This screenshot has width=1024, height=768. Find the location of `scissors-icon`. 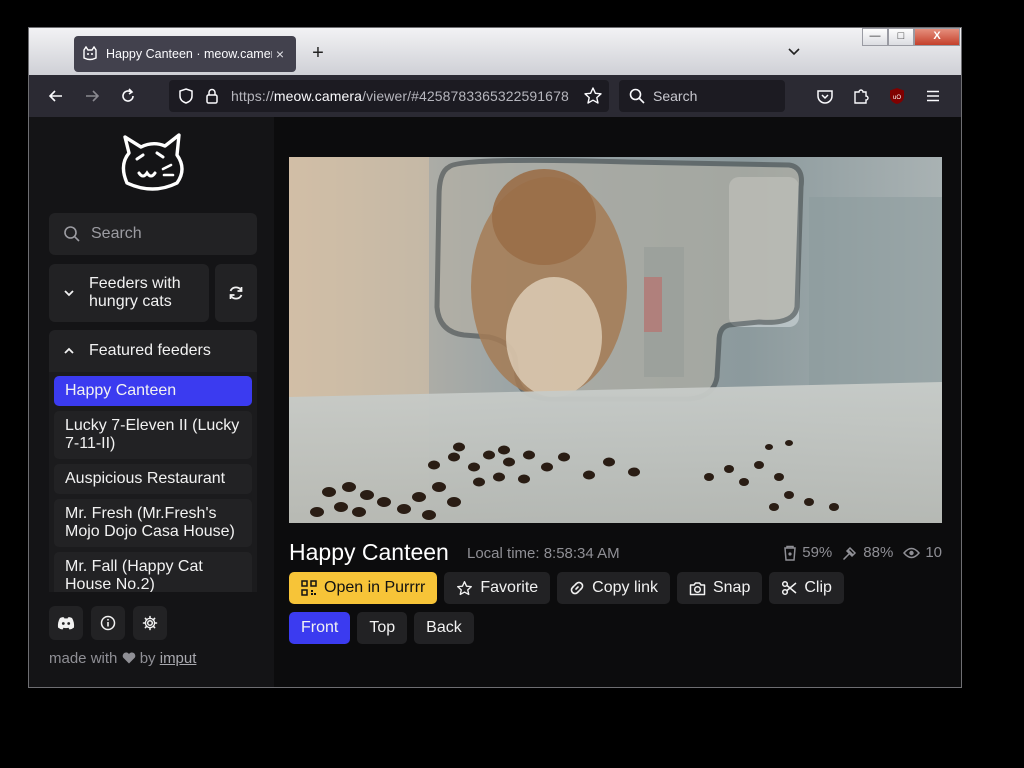

scissors-icon is located at coordinates (789, 588).